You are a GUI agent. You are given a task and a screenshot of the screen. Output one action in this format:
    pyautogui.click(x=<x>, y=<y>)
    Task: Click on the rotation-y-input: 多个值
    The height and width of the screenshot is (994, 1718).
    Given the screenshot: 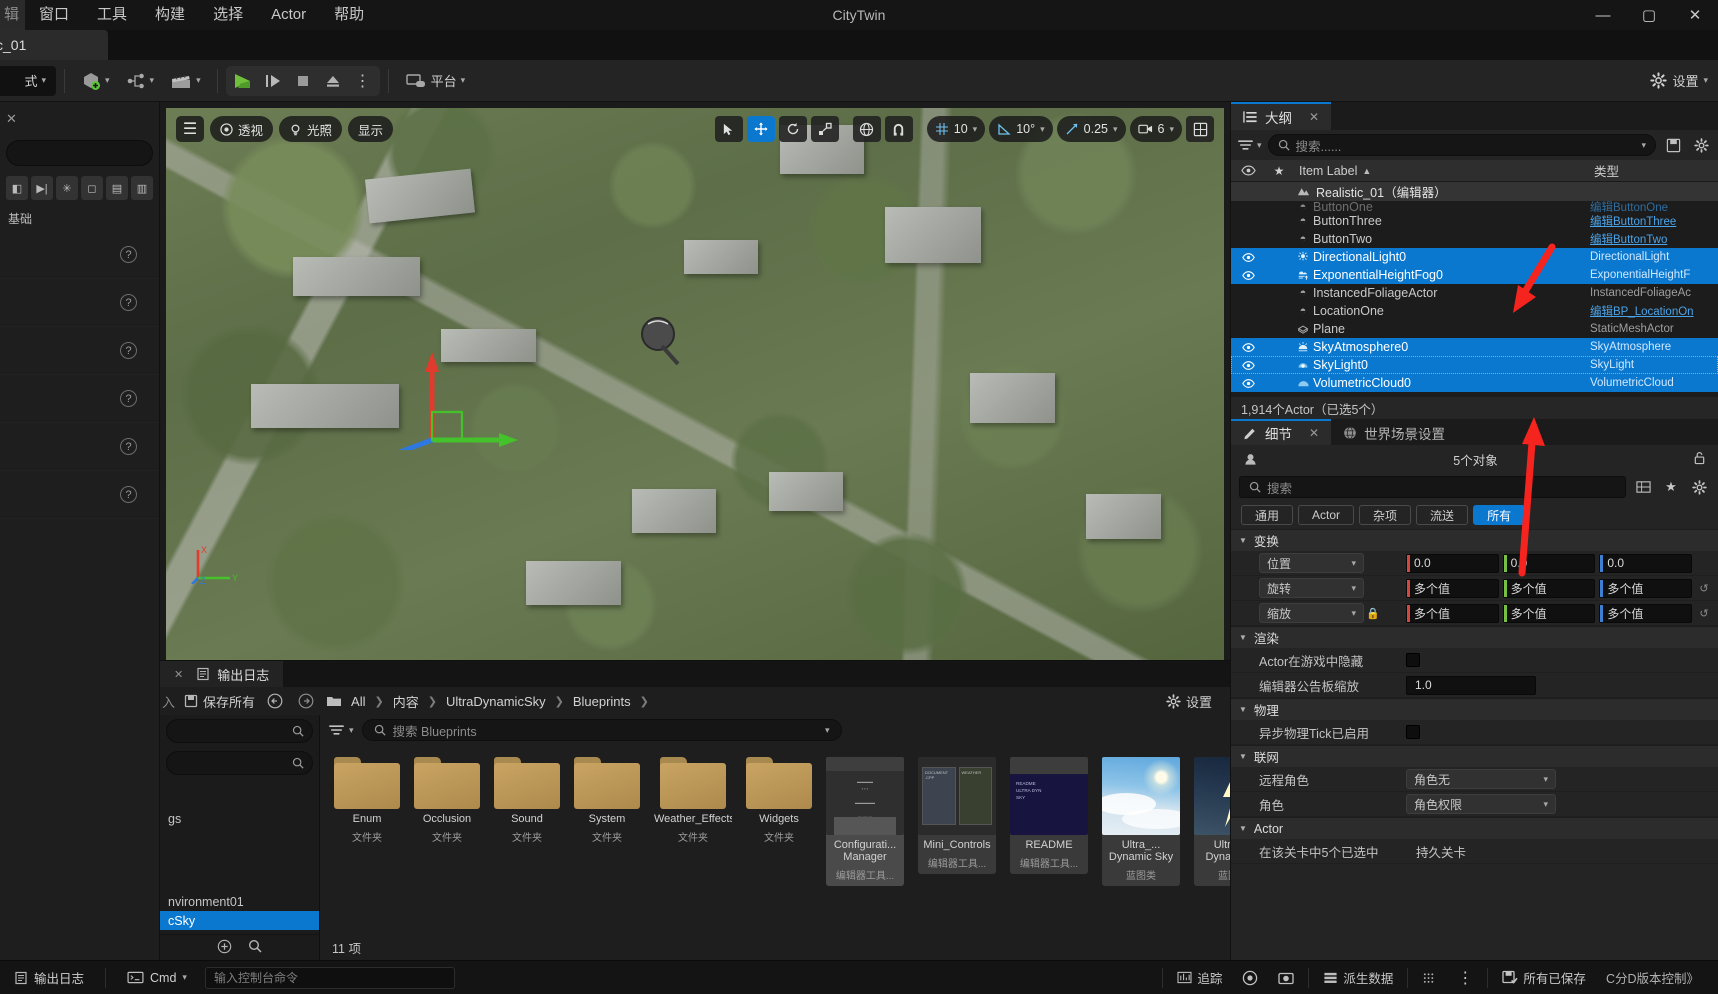 What is the action you would take?
    pyautogui.click(x=1549, y=588)
    